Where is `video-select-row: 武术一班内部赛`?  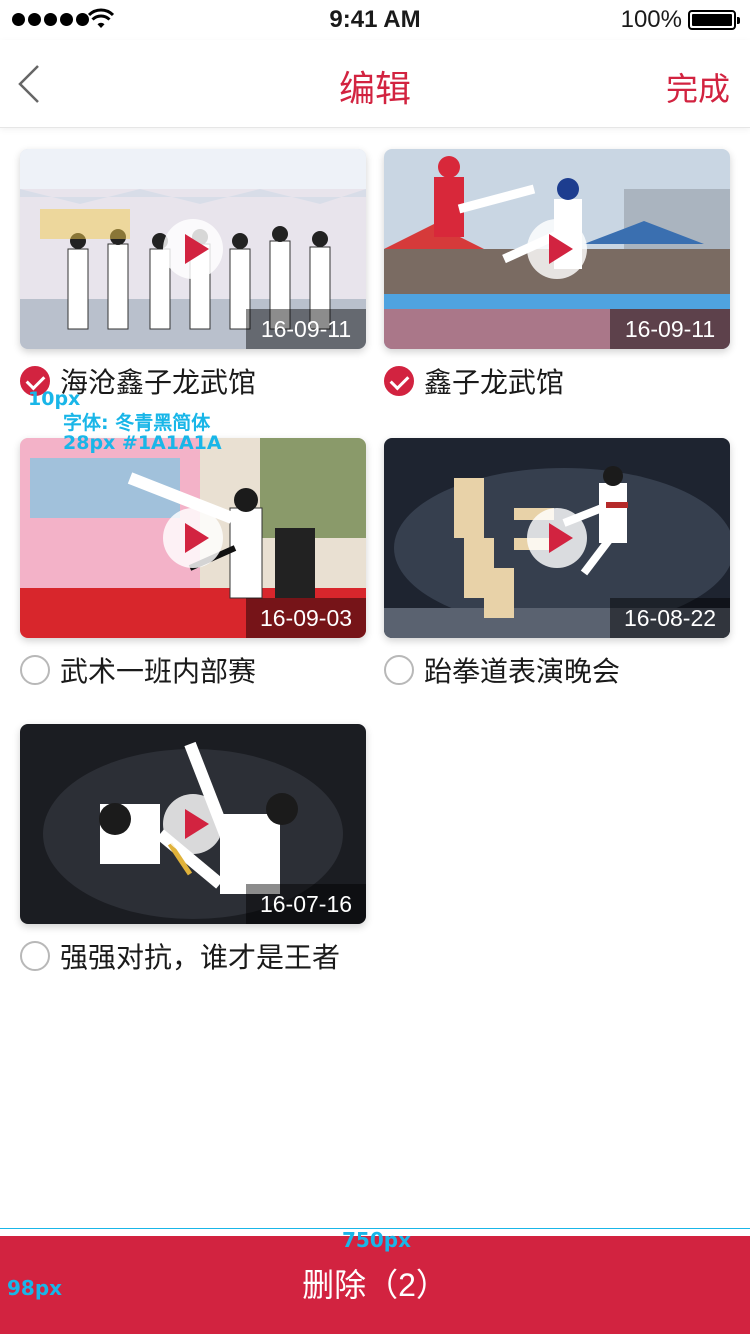 video-select-row: 武术一班内部赛 is located at coordinates (138, 670).